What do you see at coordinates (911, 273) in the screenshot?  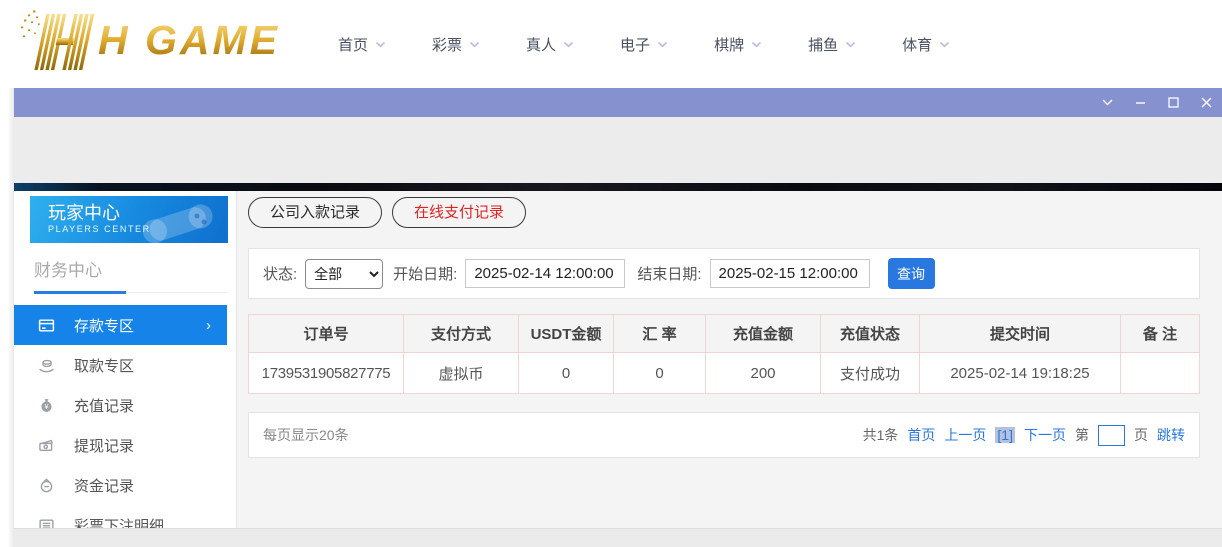 I see `query-button: 查询` at bounding box center [911, 273].